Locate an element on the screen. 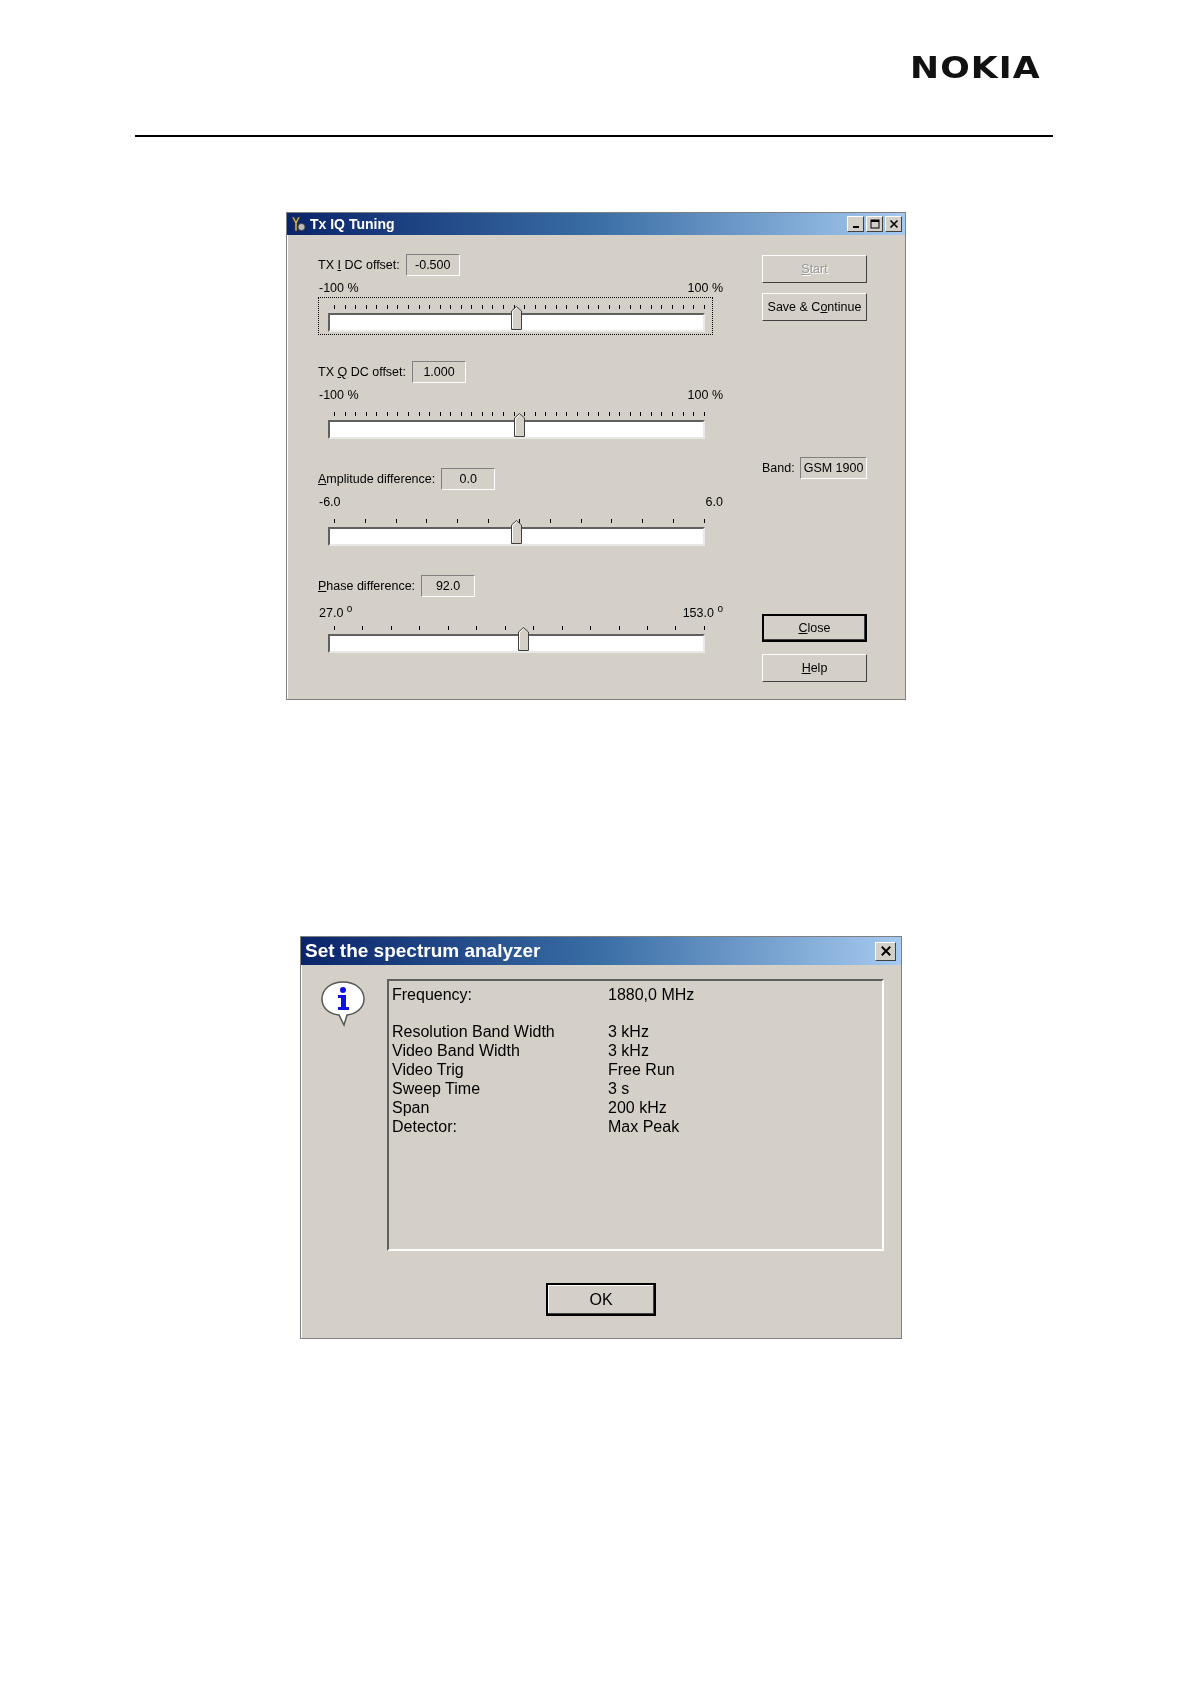 The width and height of the screenshot is (1191, 1685). dialog-button: Help is located at coordinates (814, 668).